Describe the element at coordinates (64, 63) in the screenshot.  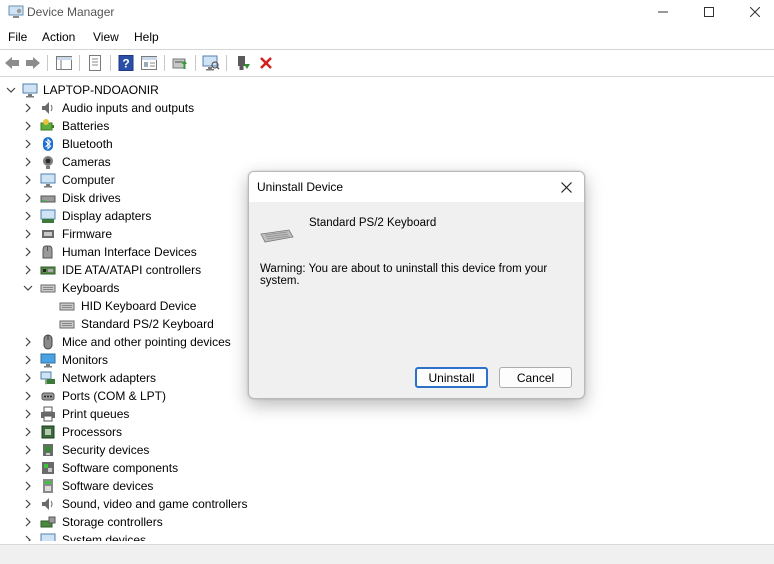
I see `show-hide-console-tree-button` at that location.